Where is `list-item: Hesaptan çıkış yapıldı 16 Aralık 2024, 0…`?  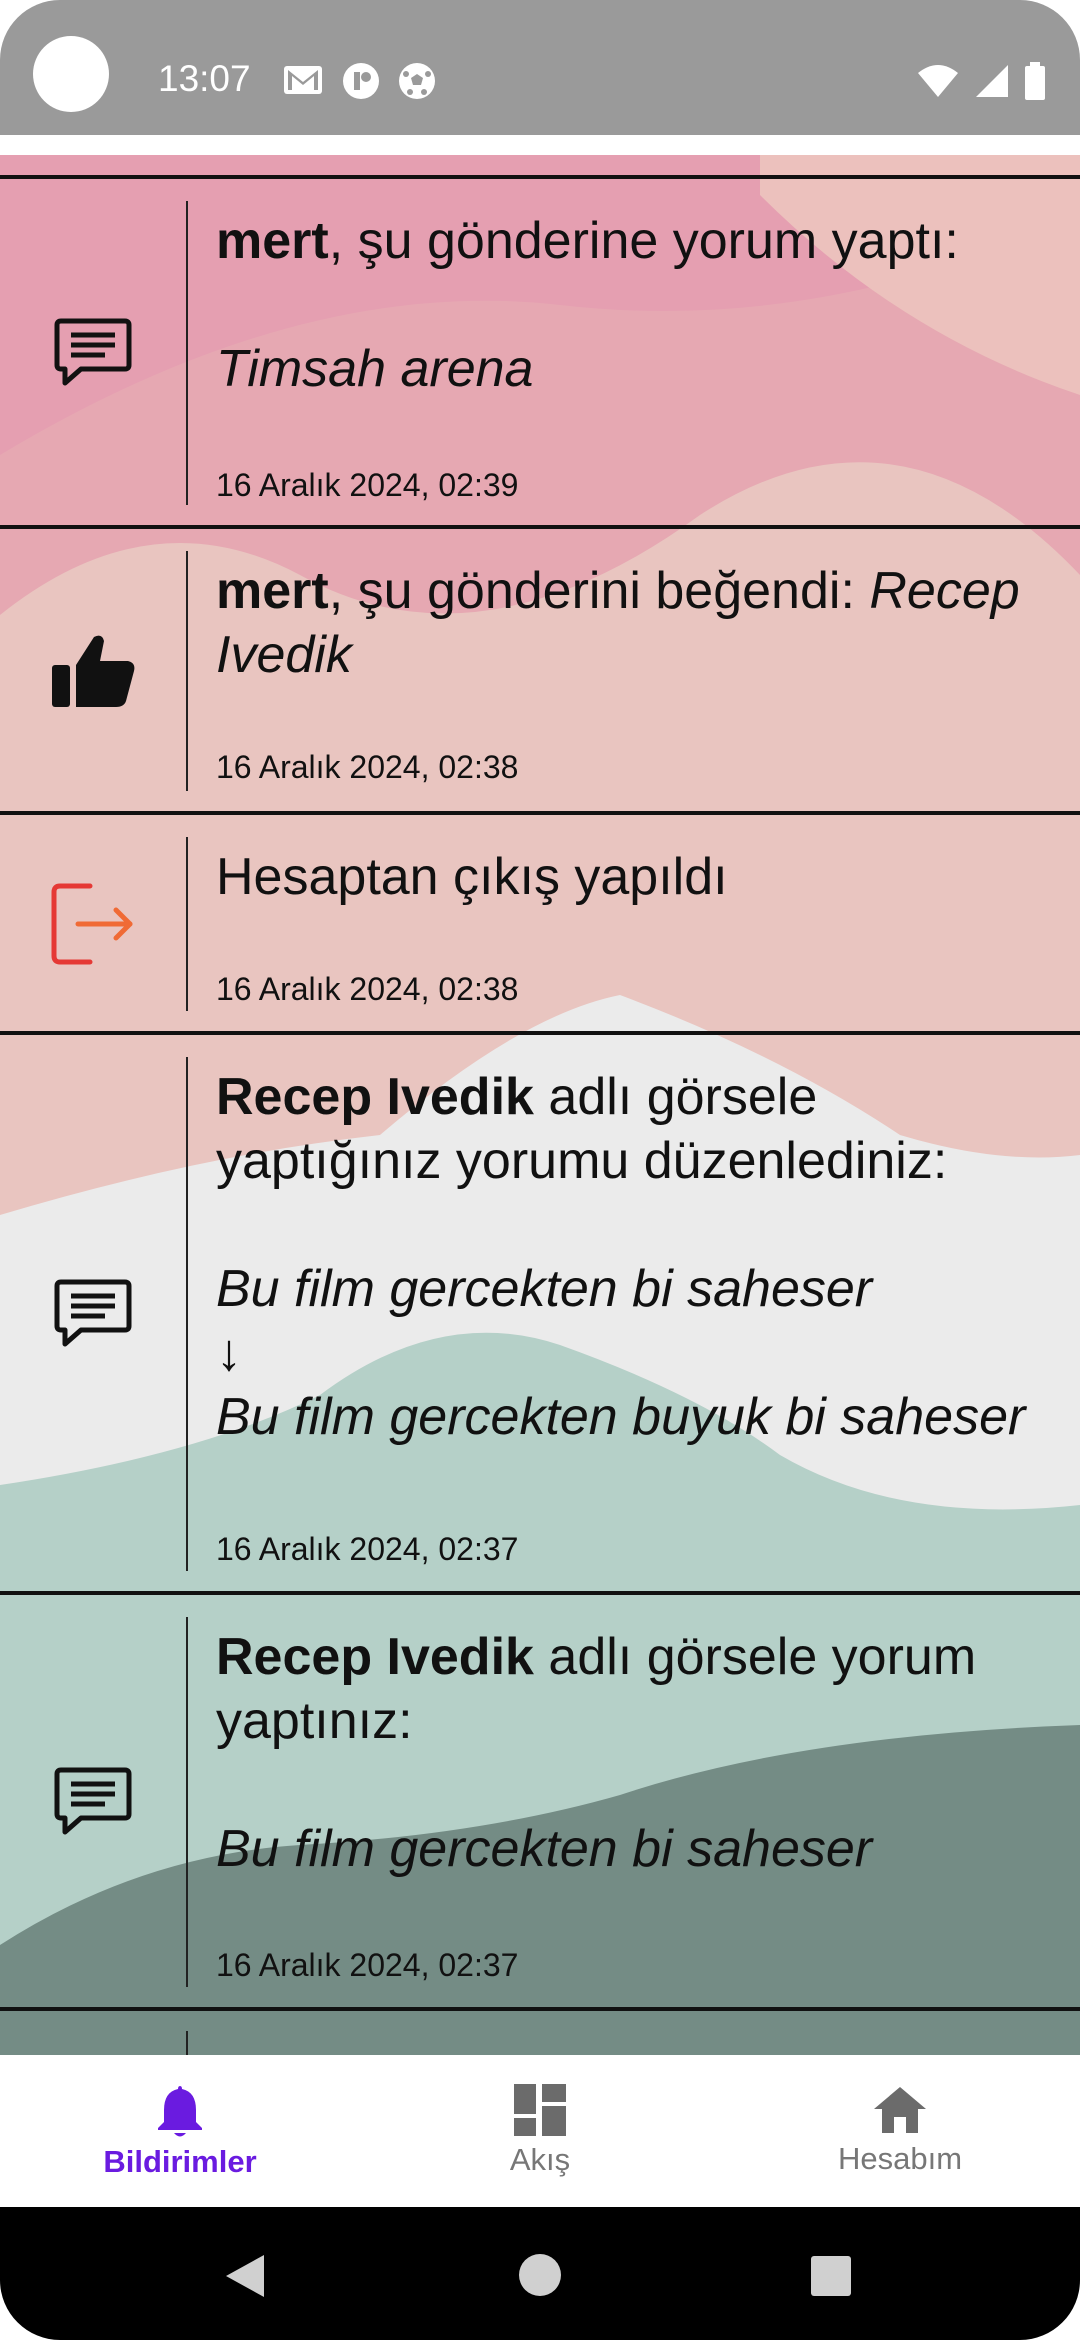 list-item: Hesaptan çıkış yapıldı 16 Aralık 2024, 0… is located at coordinates (540, 922).